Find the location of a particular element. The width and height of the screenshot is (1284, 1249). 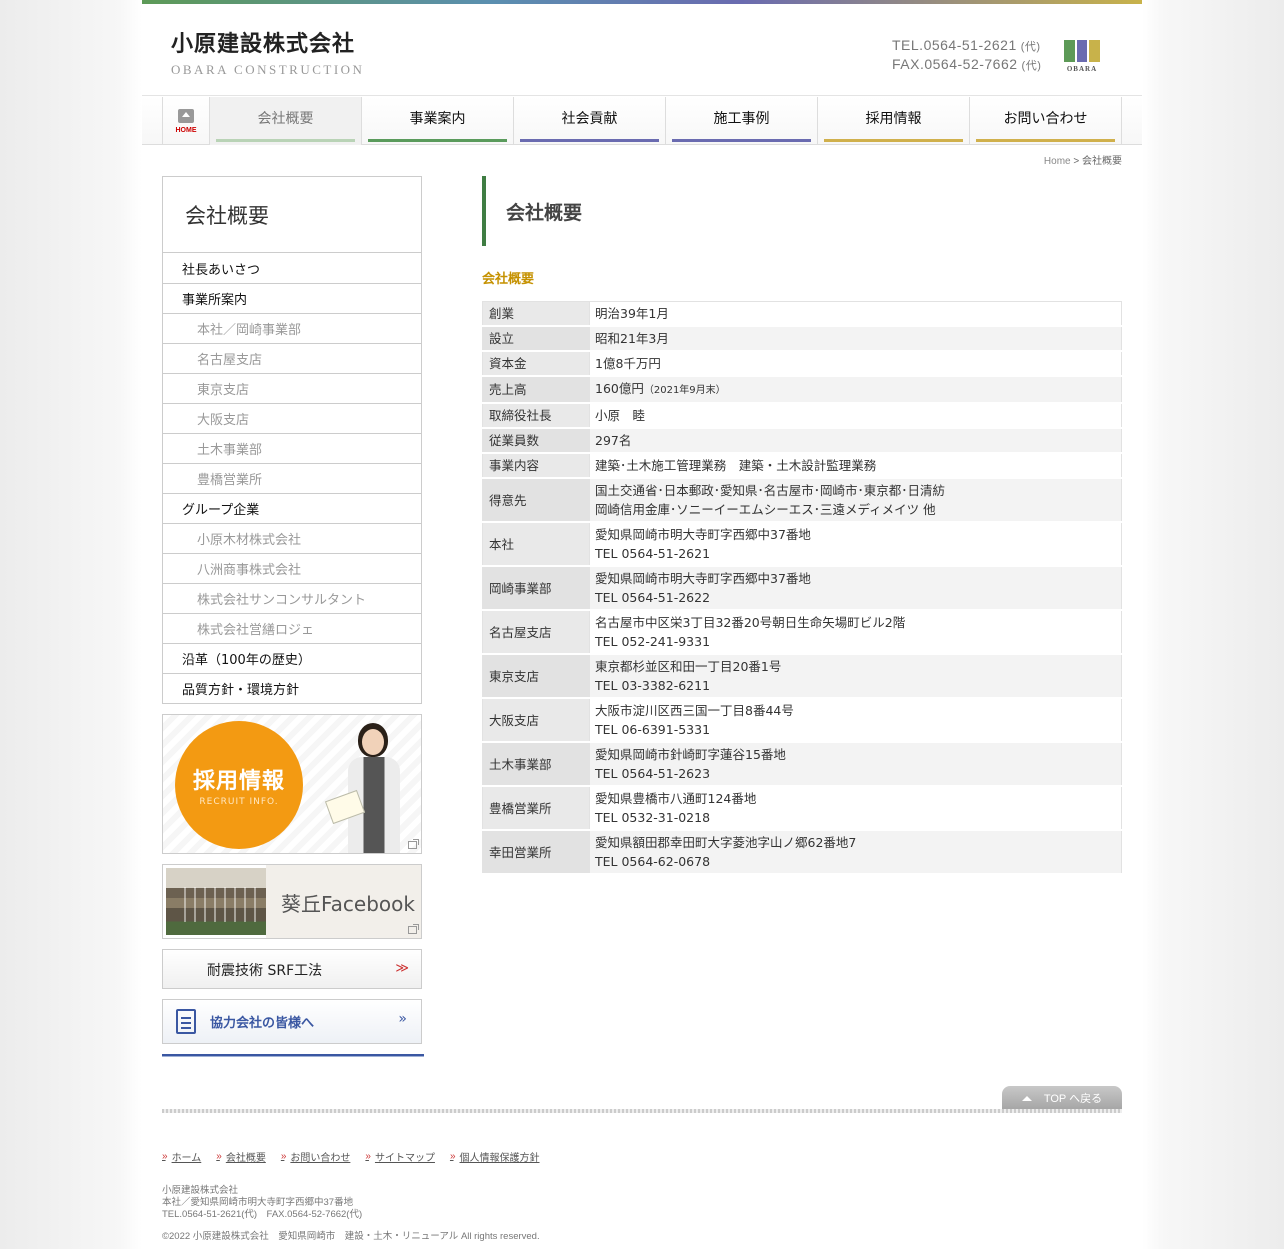

sidebar-divider is located at coordinates (293, 1055).